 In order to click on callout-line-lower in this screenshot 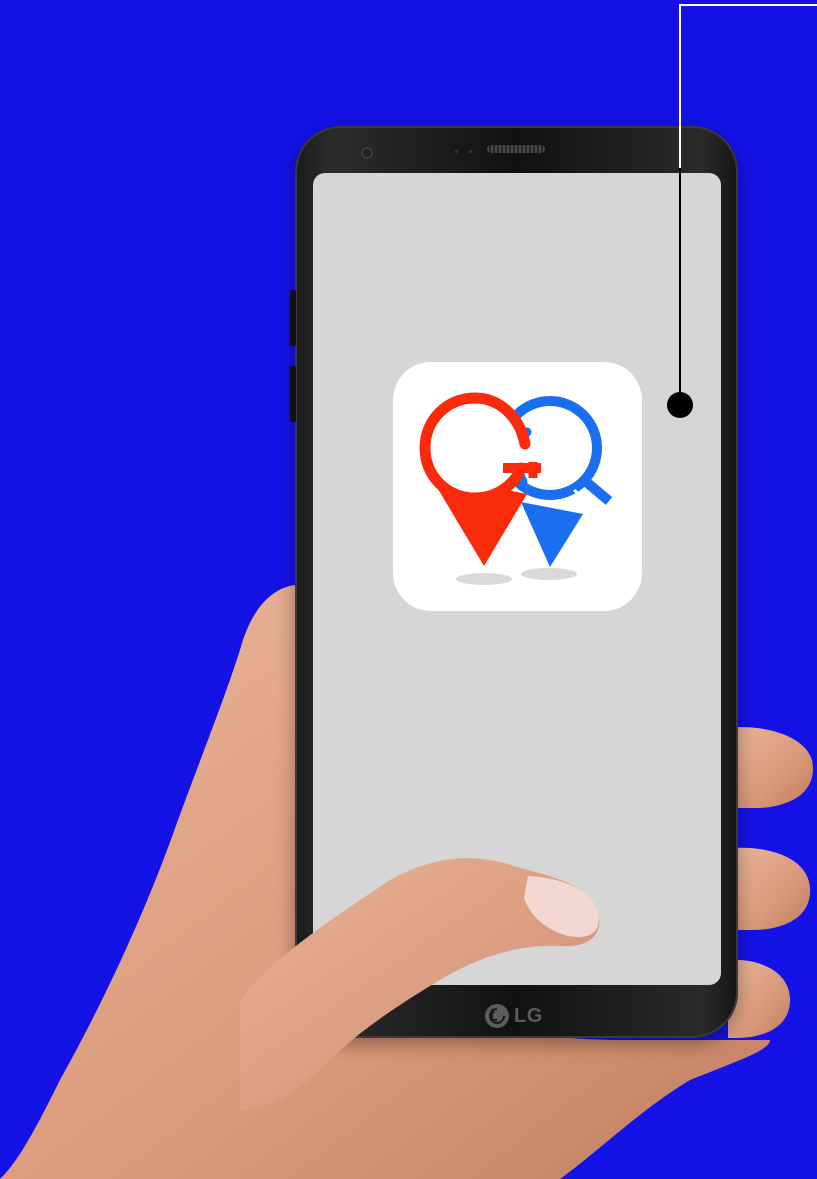, I will do `click(680, 286)`.